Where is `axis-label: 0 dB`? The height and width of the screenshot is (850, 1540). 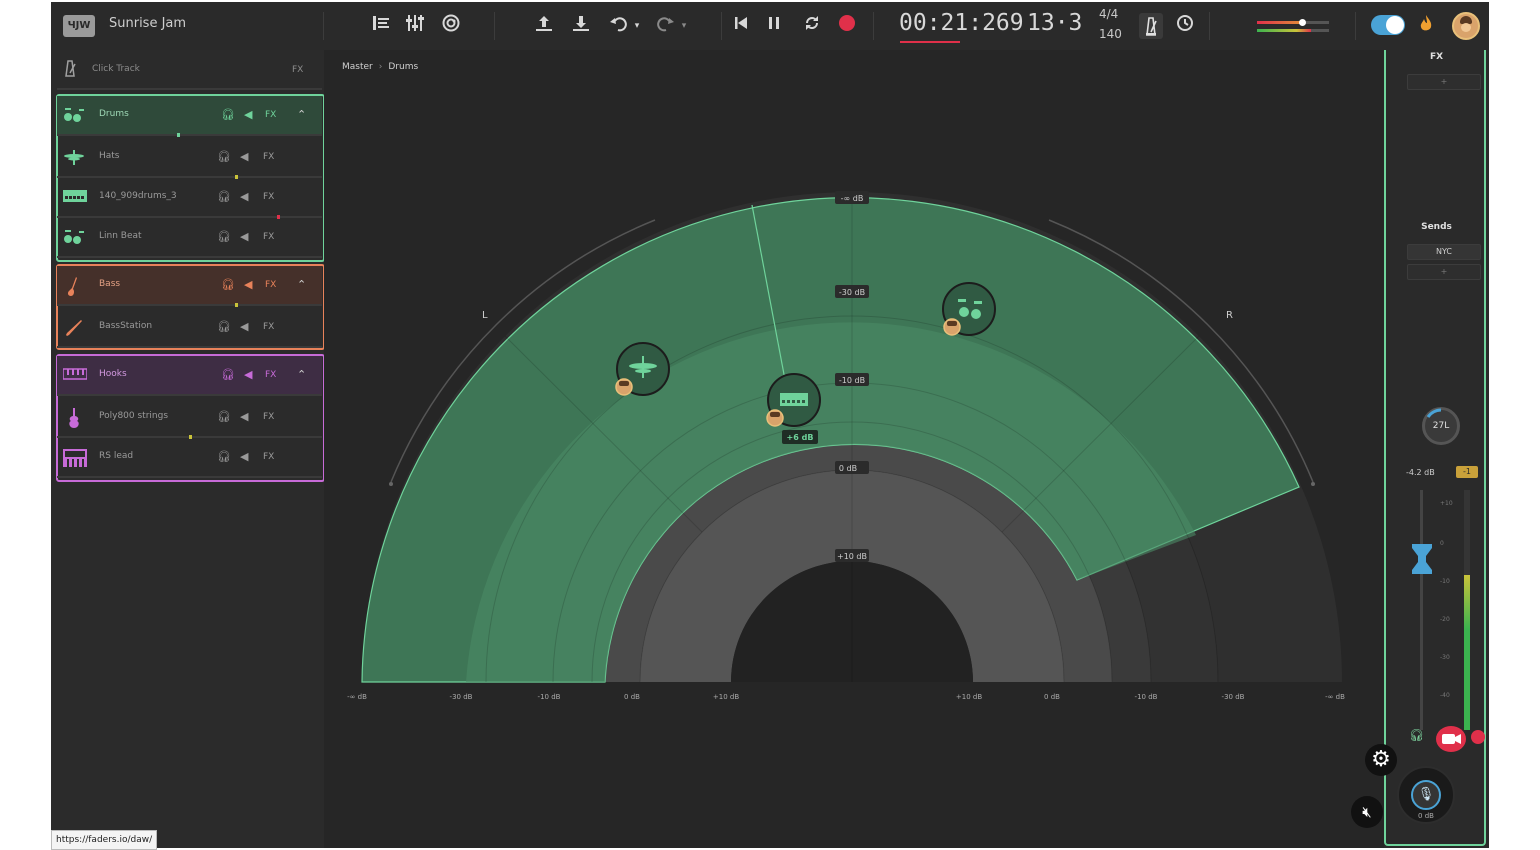
axis-label: 0 dB is located at coordinates (1052, 697).